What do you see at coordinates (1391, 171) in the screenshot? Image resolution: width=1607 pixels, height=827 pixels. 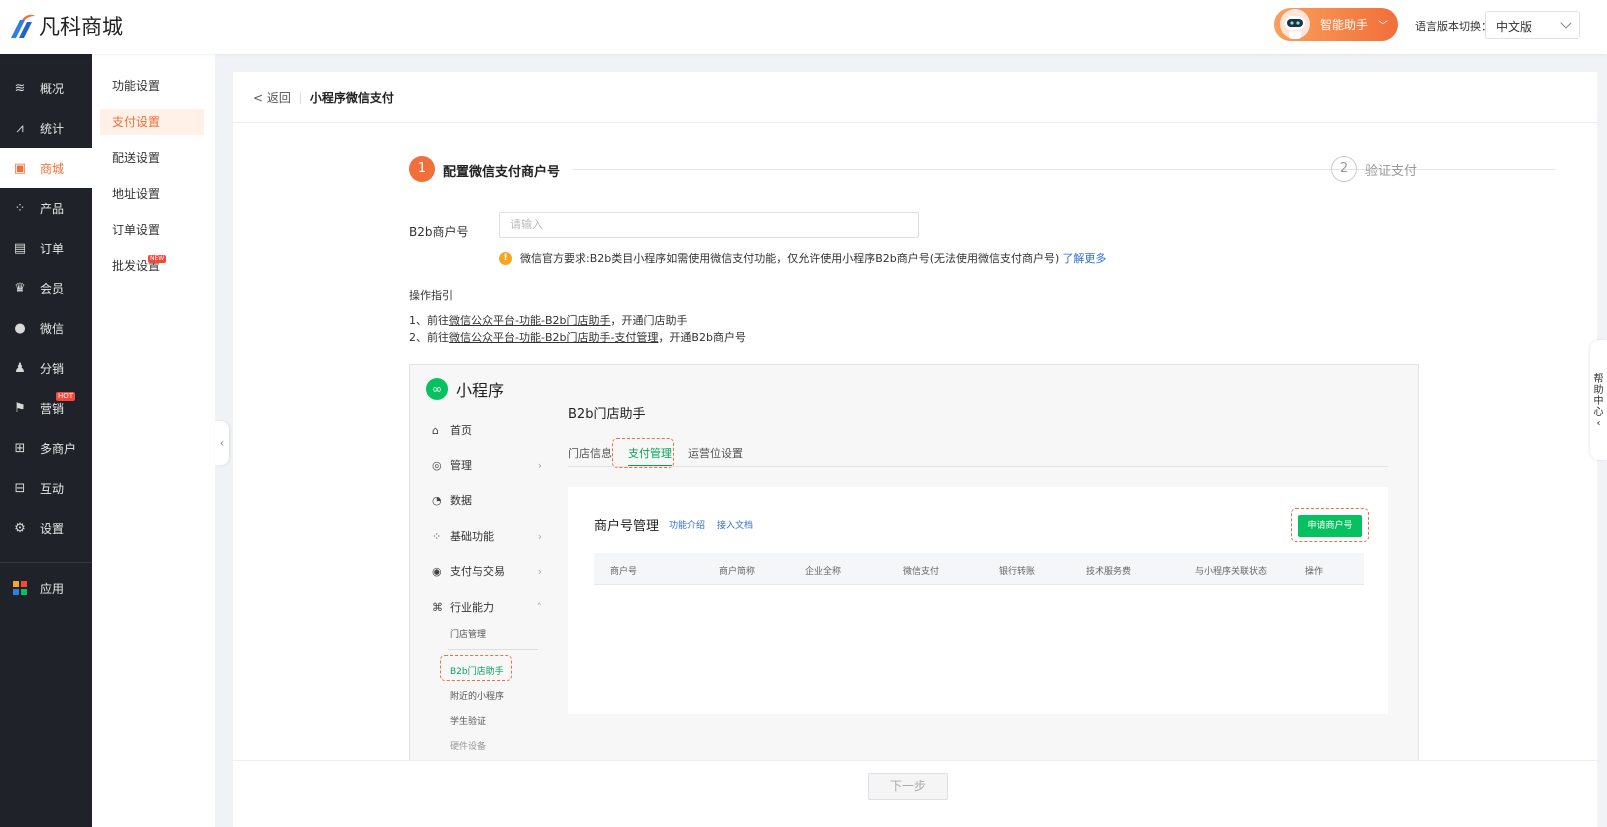 I see `step-2-label: 验证支付` at bounding box center [1391, 171].